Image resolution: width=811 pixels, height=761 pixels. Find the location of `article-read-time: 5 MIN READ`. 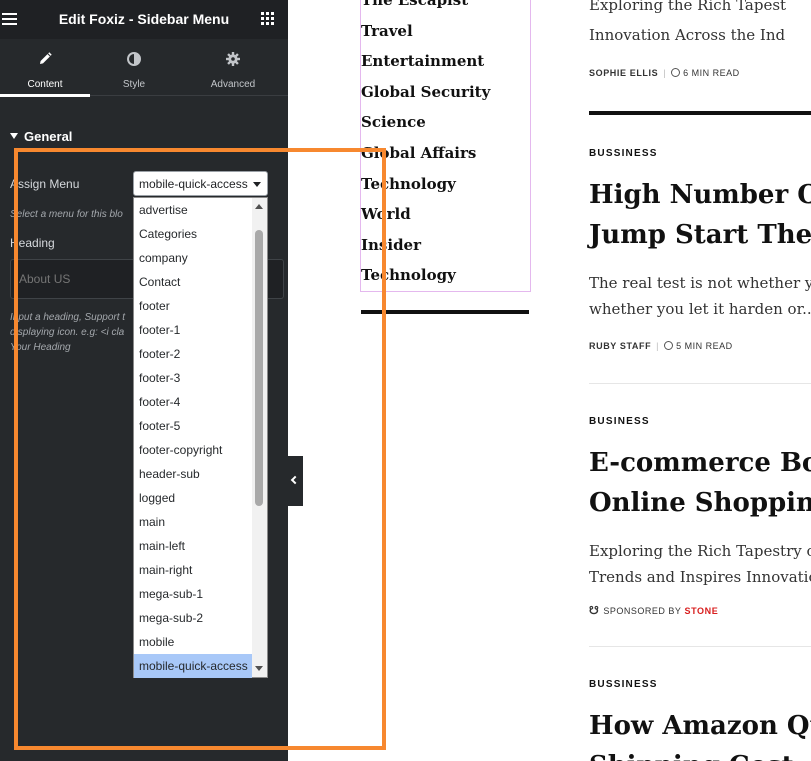

article-read-time: 5 MIN READ is located at coordinates (704, 346).